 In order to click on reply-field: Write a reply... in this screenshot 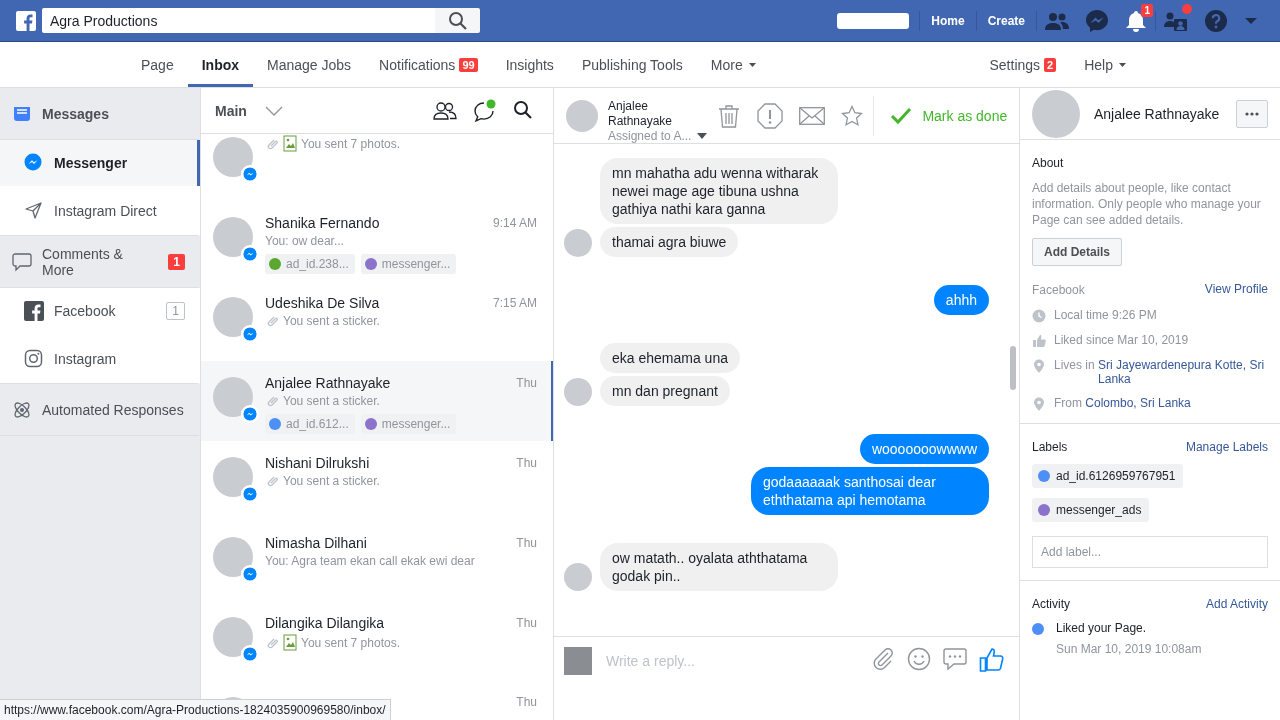, I will do `click(731, 661)`.